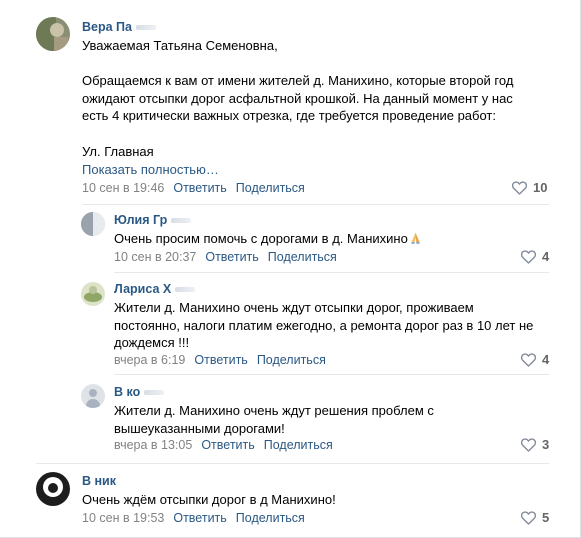 Image resolution: width=581 pixels, height=538 pixels. I want to click on comment-author: Вера Па, so click(119, 27).